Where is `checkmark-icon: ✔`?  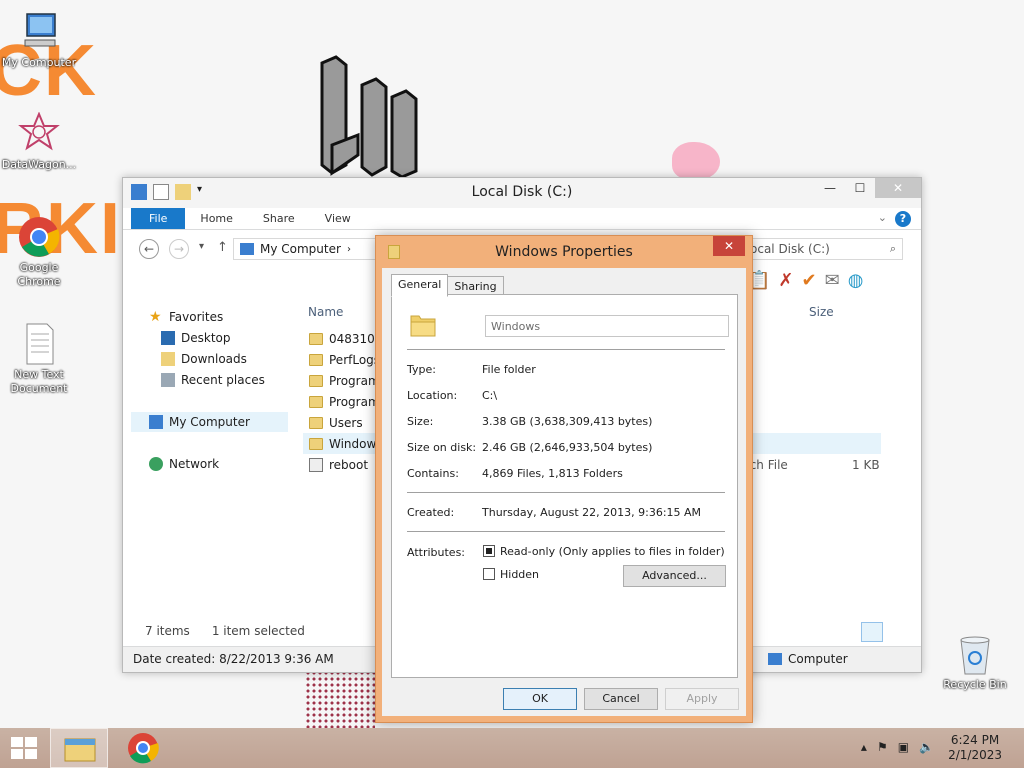 checkmark-icon: ✔ is located at coordinates (809, 281).